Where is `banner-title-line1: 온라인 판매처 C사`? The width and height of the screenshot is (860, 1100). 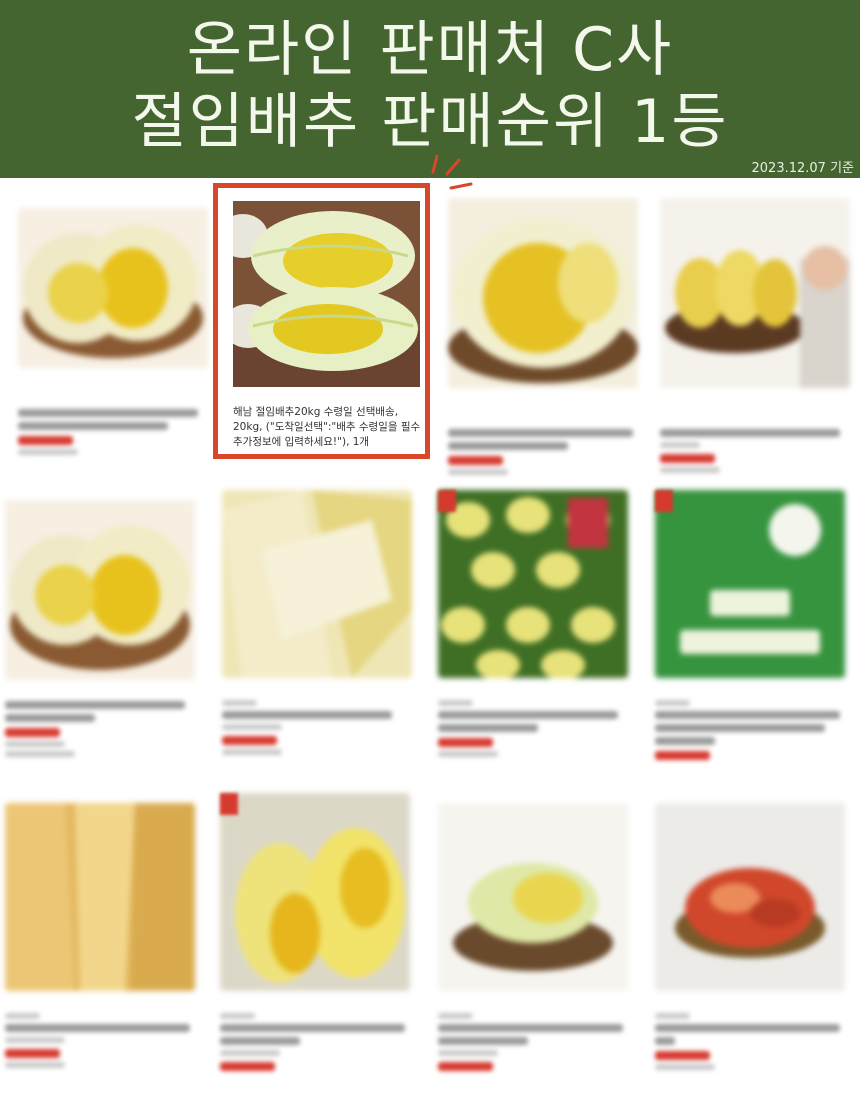
banner-title-line1: 온라인 판매처 C사 is located at coordinates (430, 50).